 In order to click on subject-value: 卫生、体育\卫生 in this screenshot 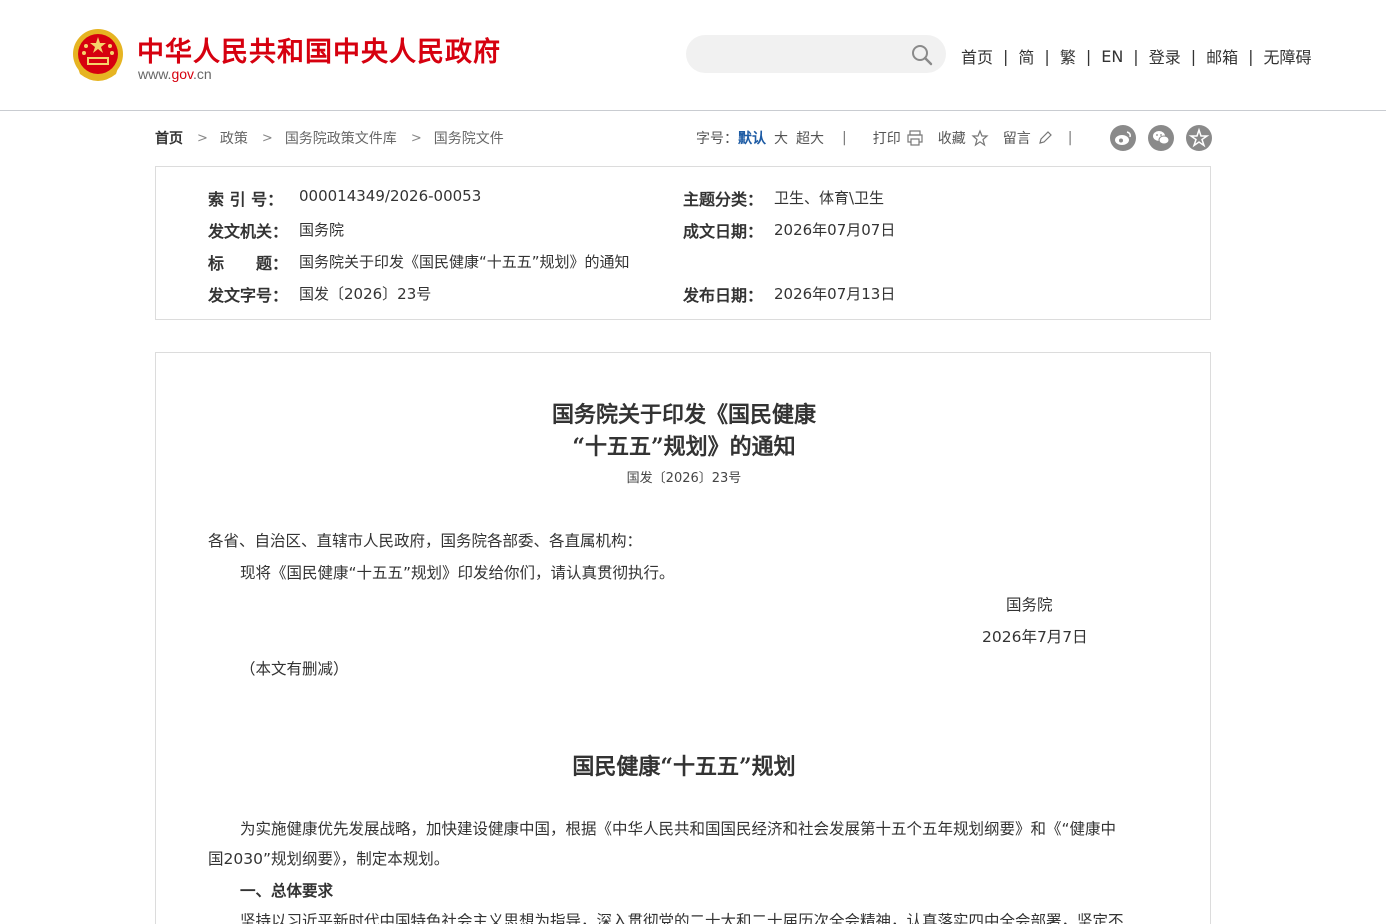, I will do `click(829, 198)`.